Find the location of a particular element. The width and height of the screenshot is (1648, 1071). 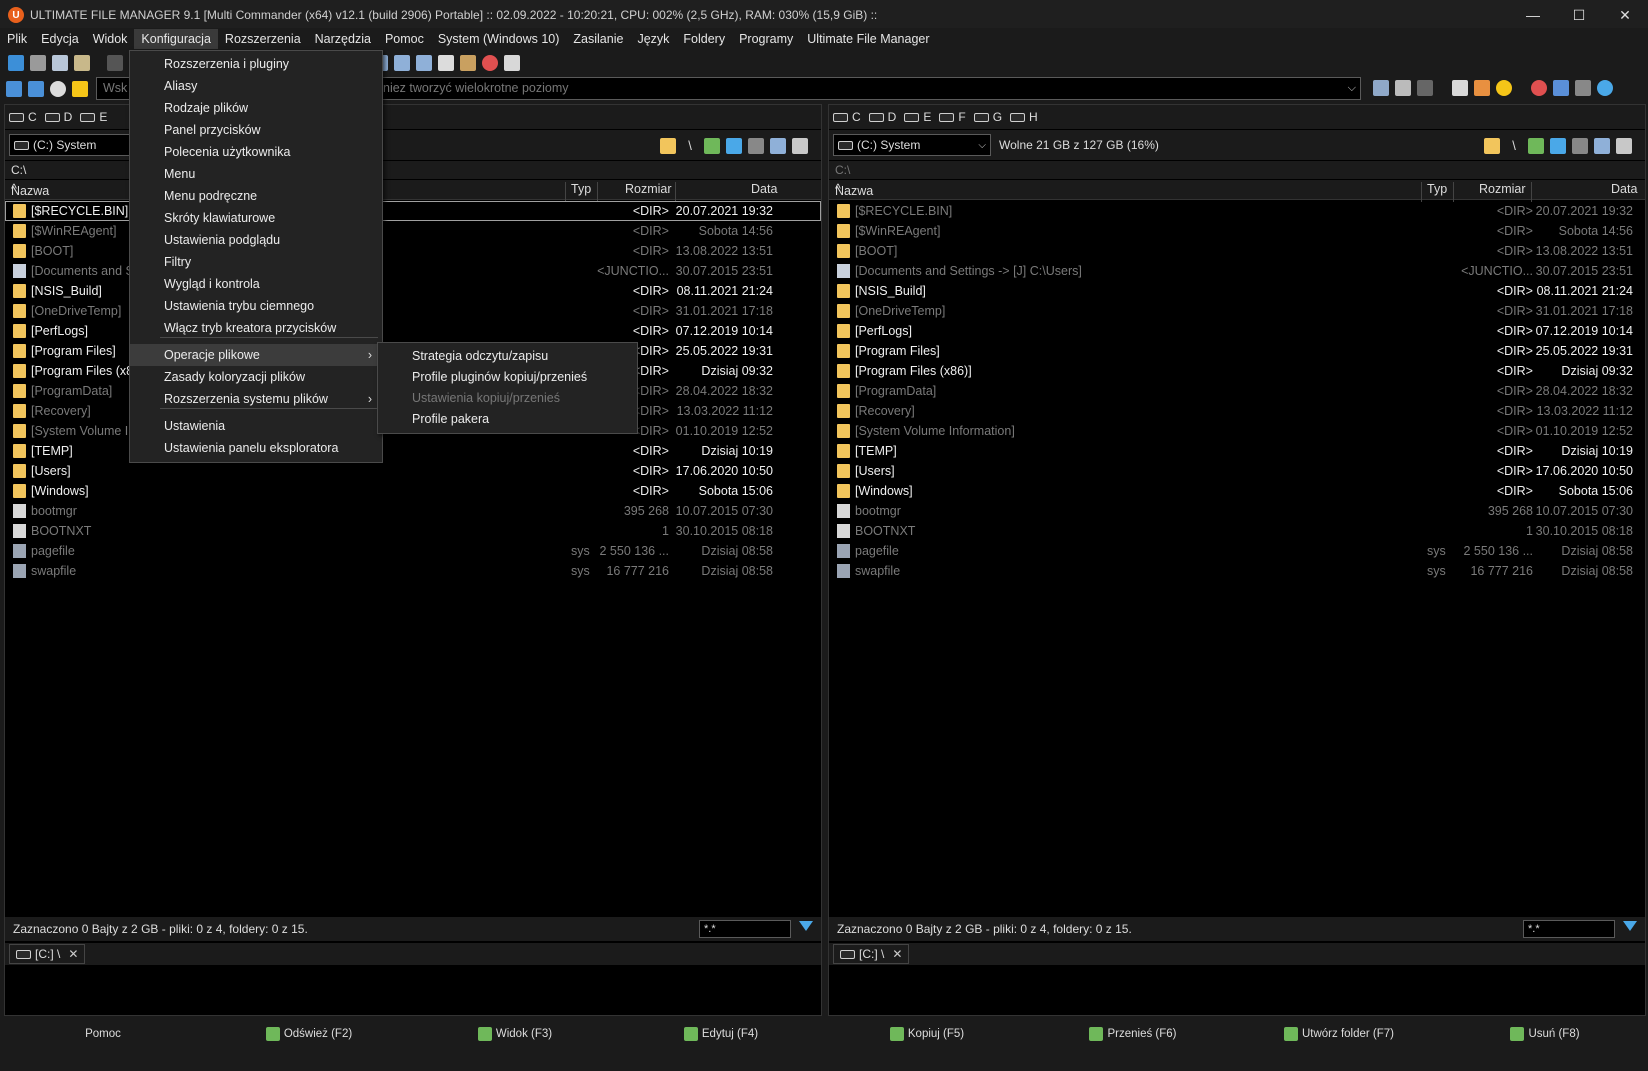

refresh-icon is located at coordinates (16, 63).